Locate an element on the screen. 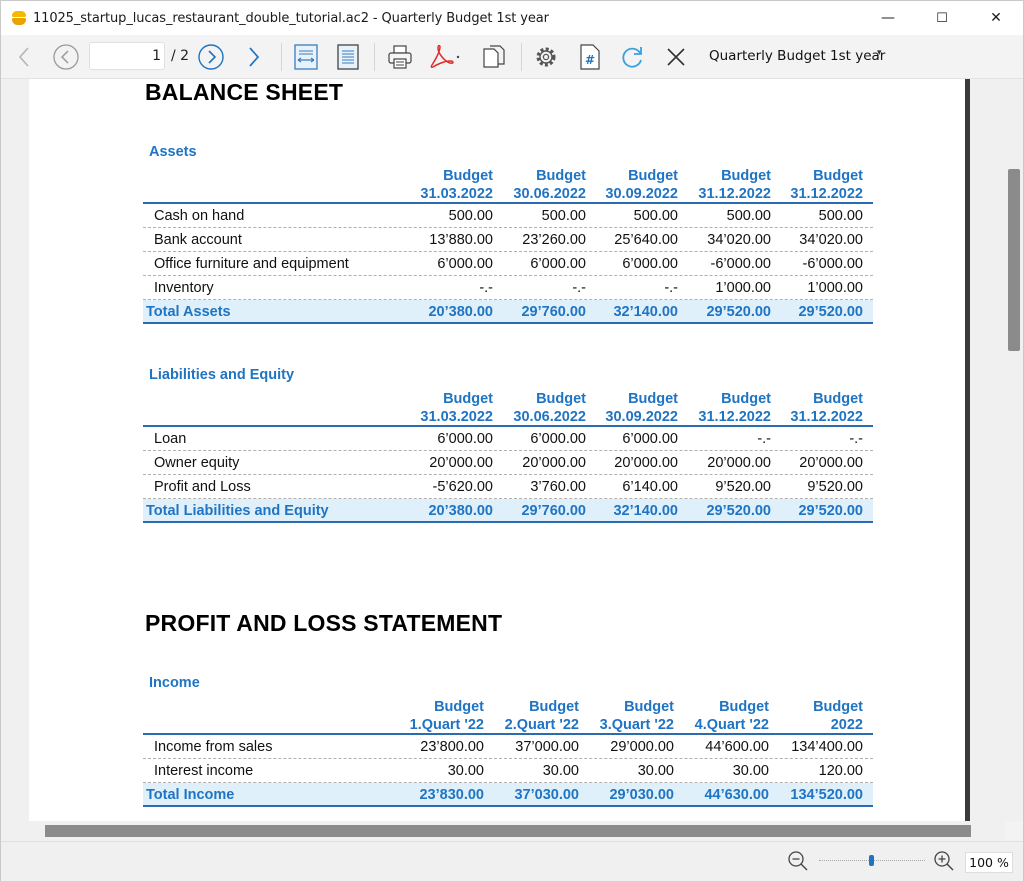 This screenshot has height=881, width=1024. row-value: 34’020.00 is located at coordinates (739, 240).